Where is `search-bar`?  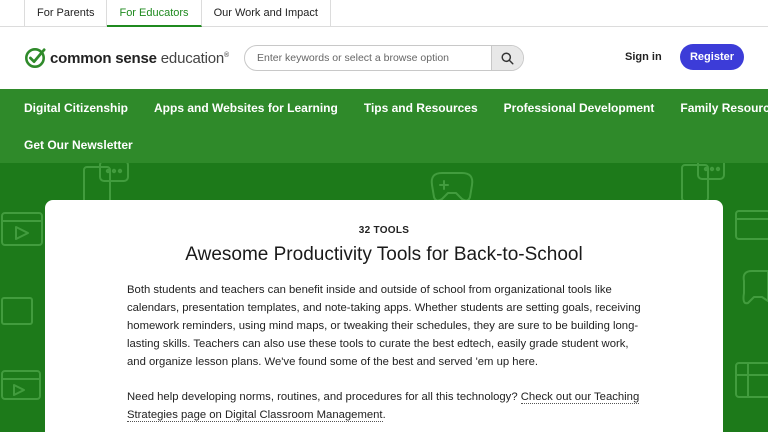
search-bar is located at coordinates (384, 58).